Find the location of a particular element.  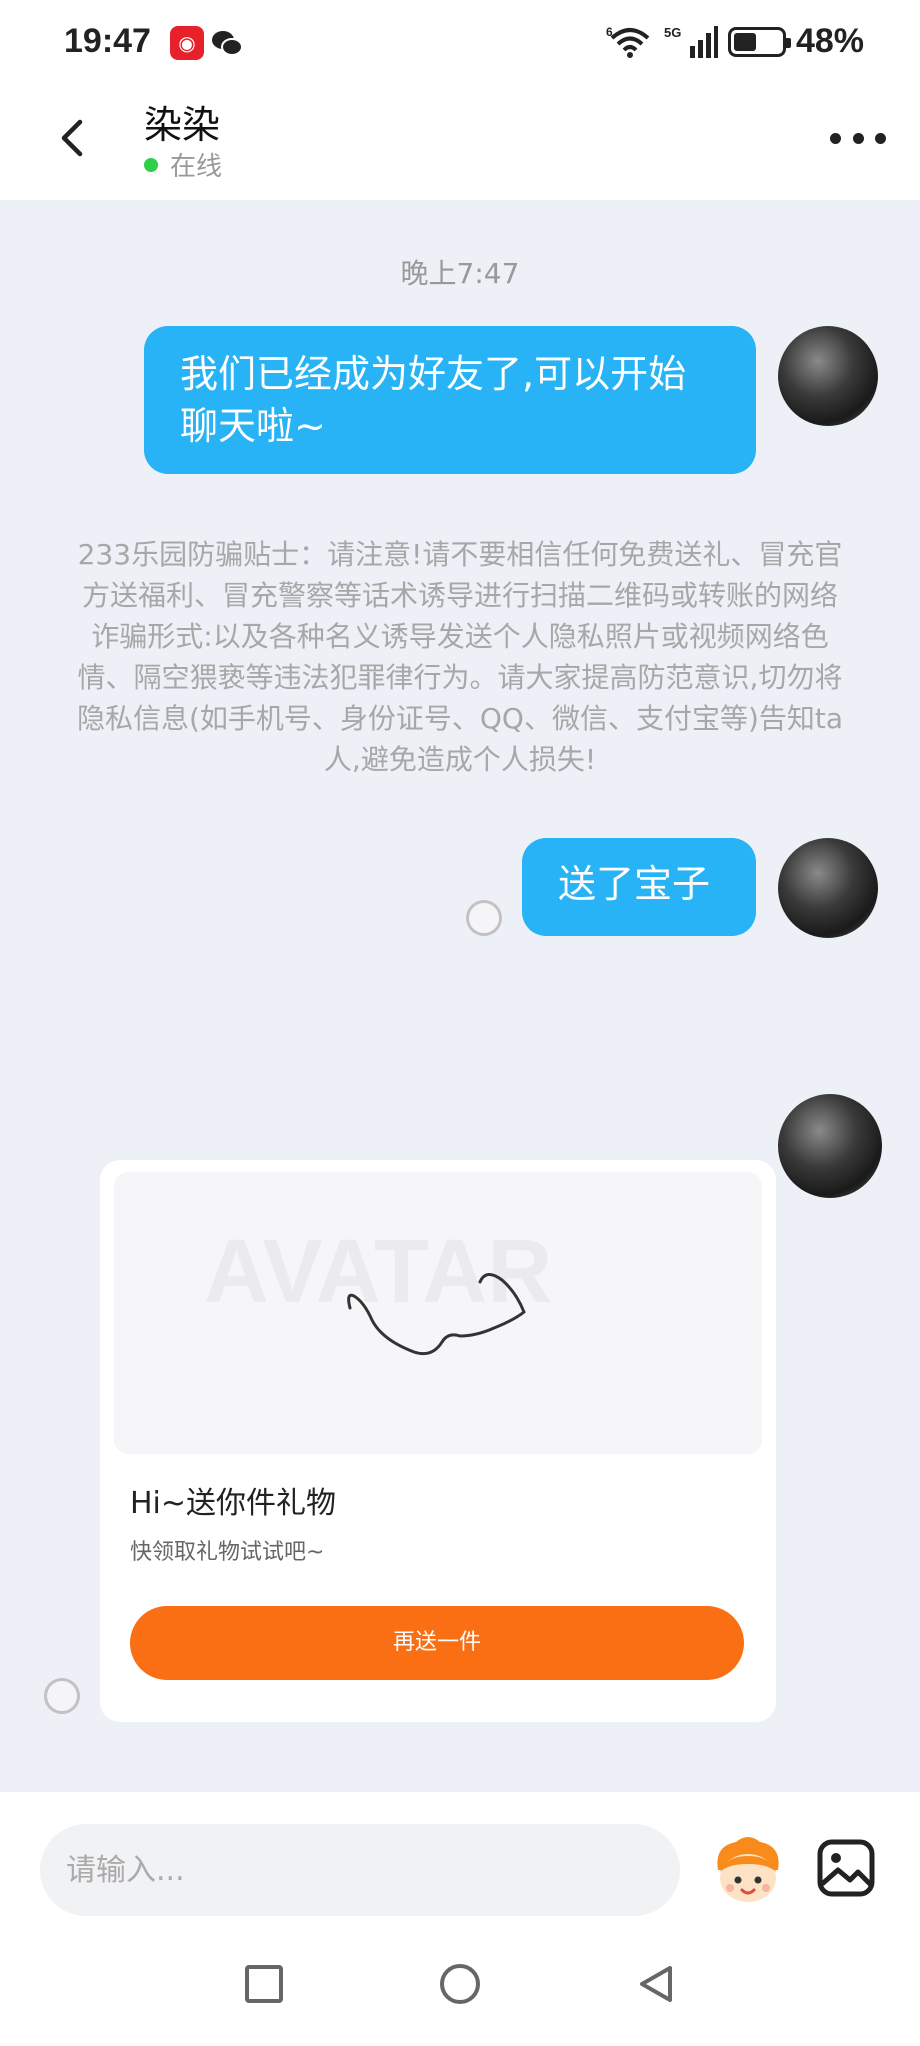

online-status: 在线 is located at coordinates (183, 164).